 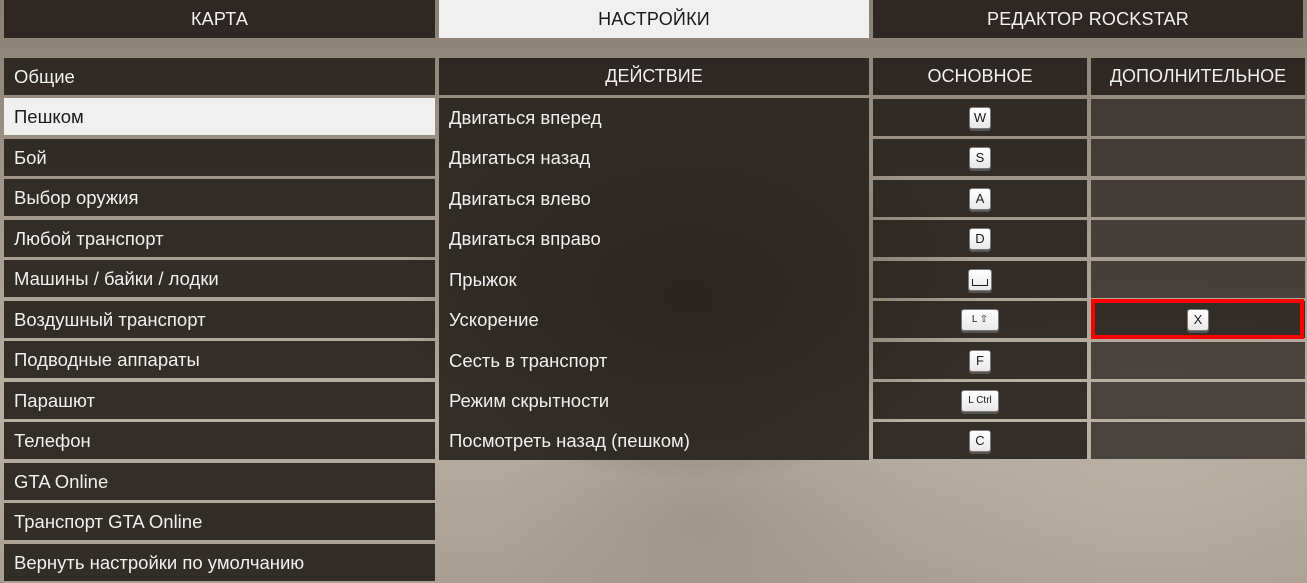 I want to click on tab-settings: НАСТРОЙКИ, so click(x=654, y=19).